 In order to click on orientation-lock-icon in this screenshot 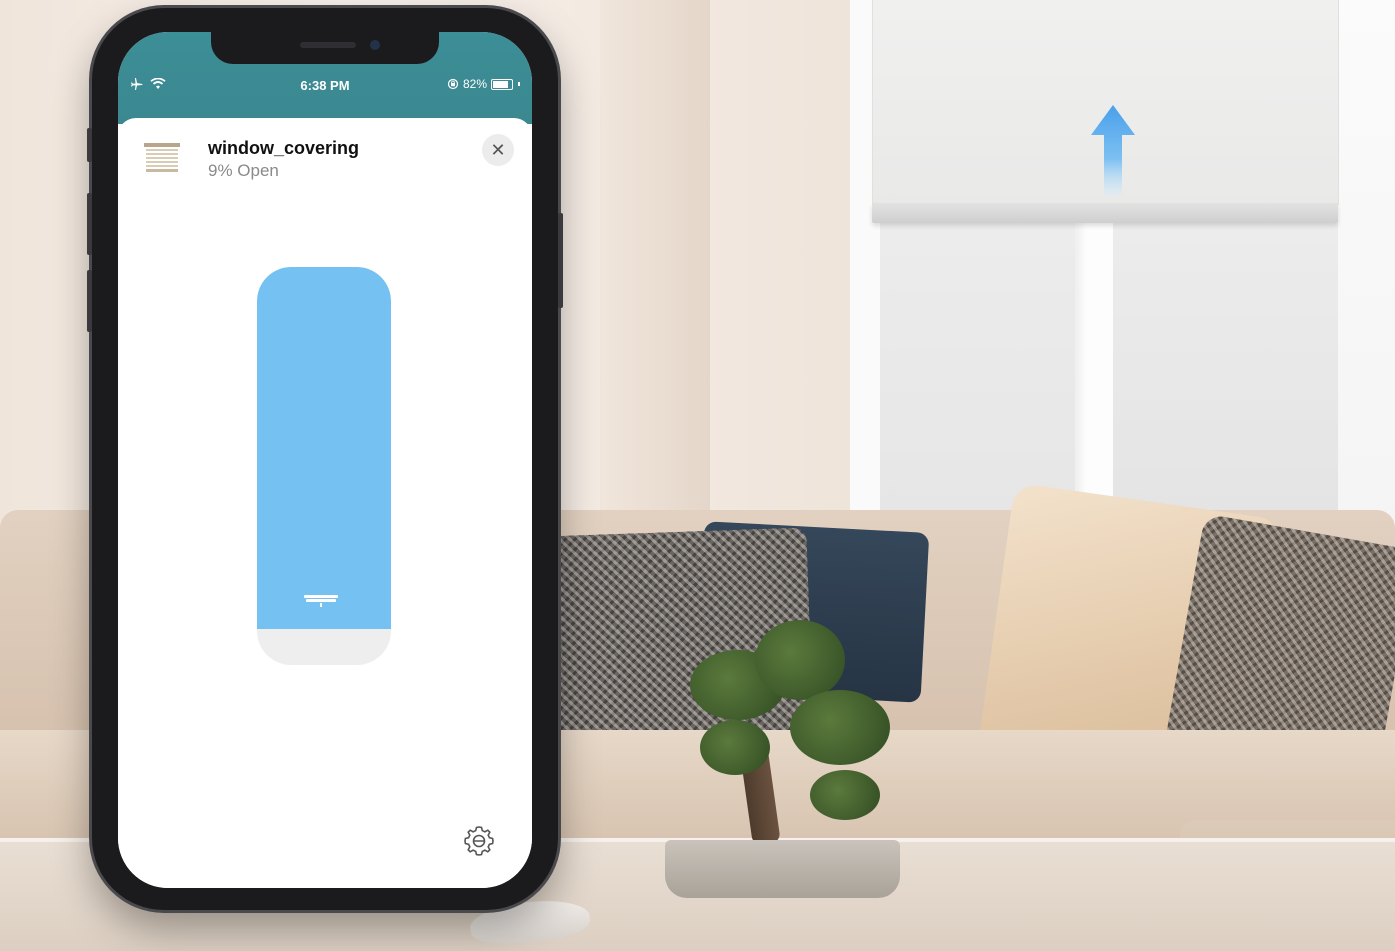, I will do `click(453, 84)`.